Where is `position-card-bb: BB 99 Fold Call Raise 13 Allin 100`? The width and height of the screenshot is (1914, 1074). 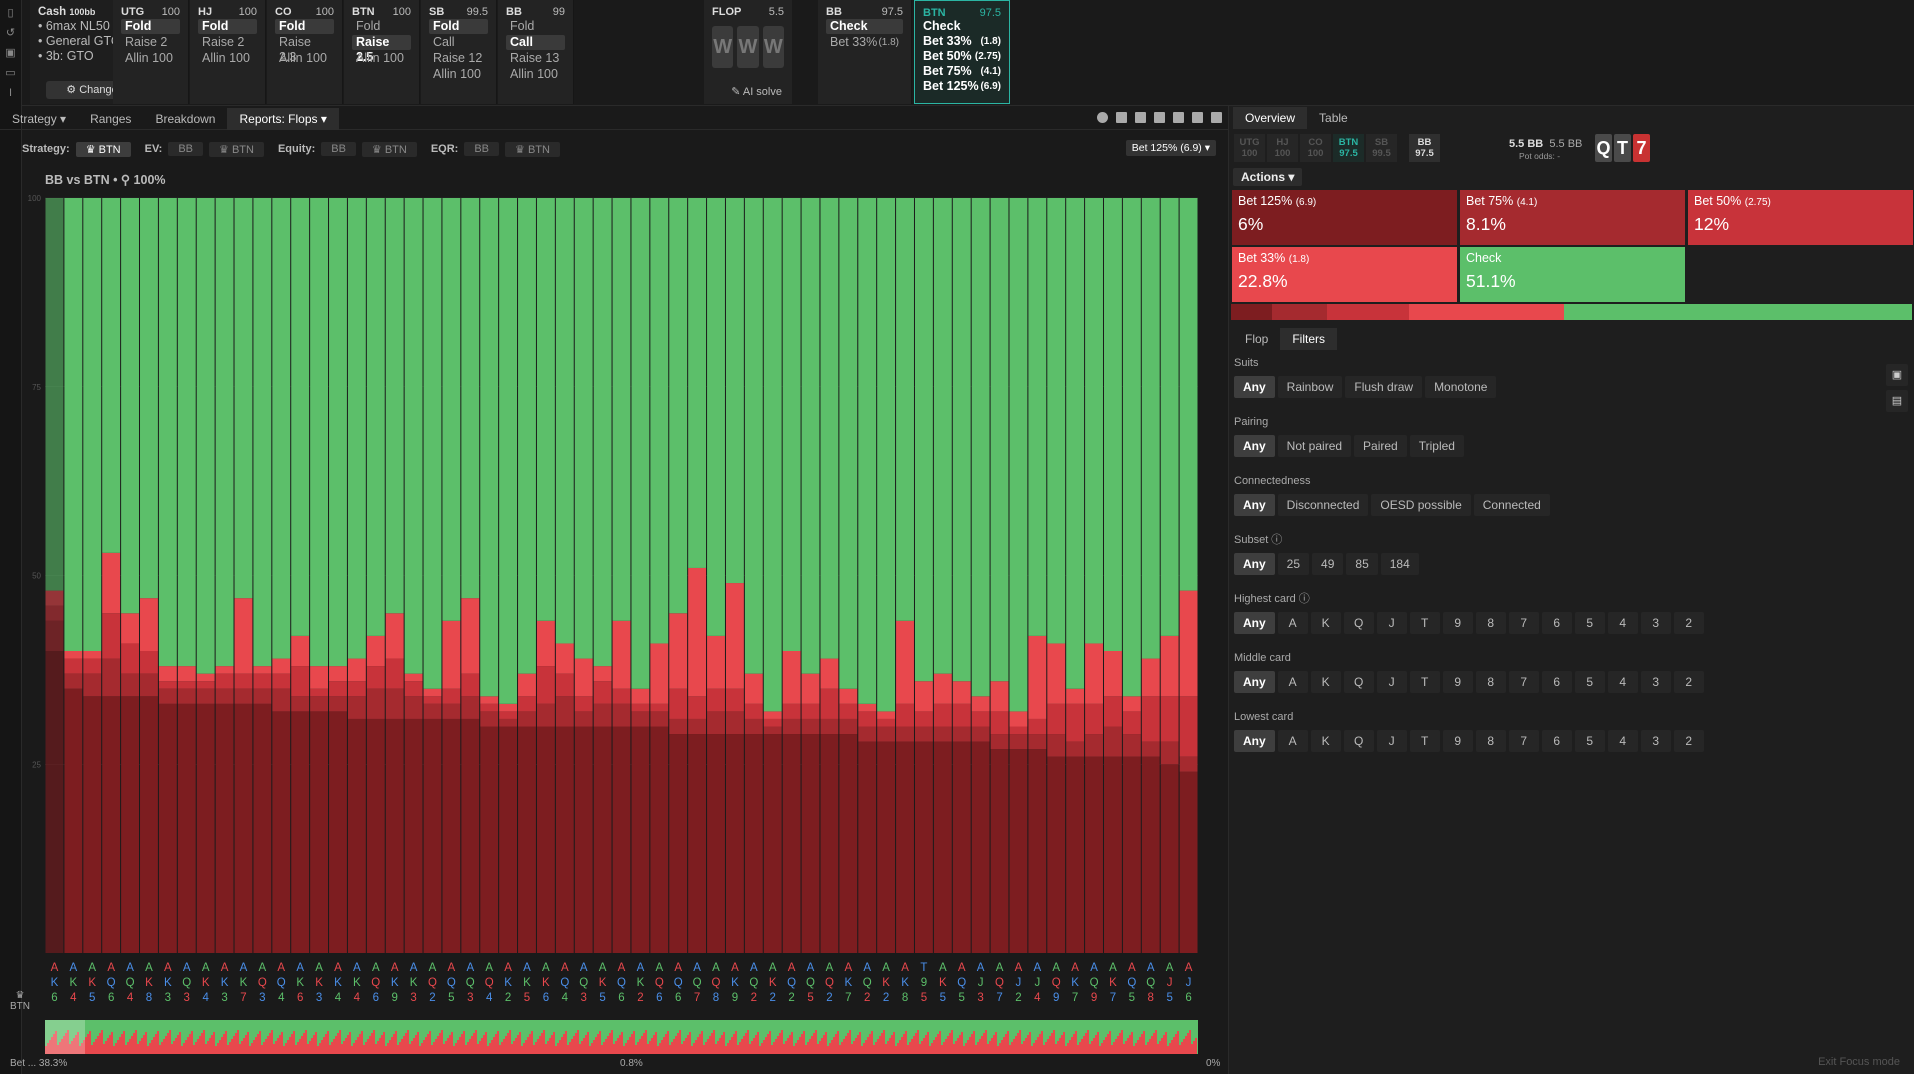
position-card-bb: BB 99 Fold Call Raise 13 Allin 100 is located at coordinates (536, 52).